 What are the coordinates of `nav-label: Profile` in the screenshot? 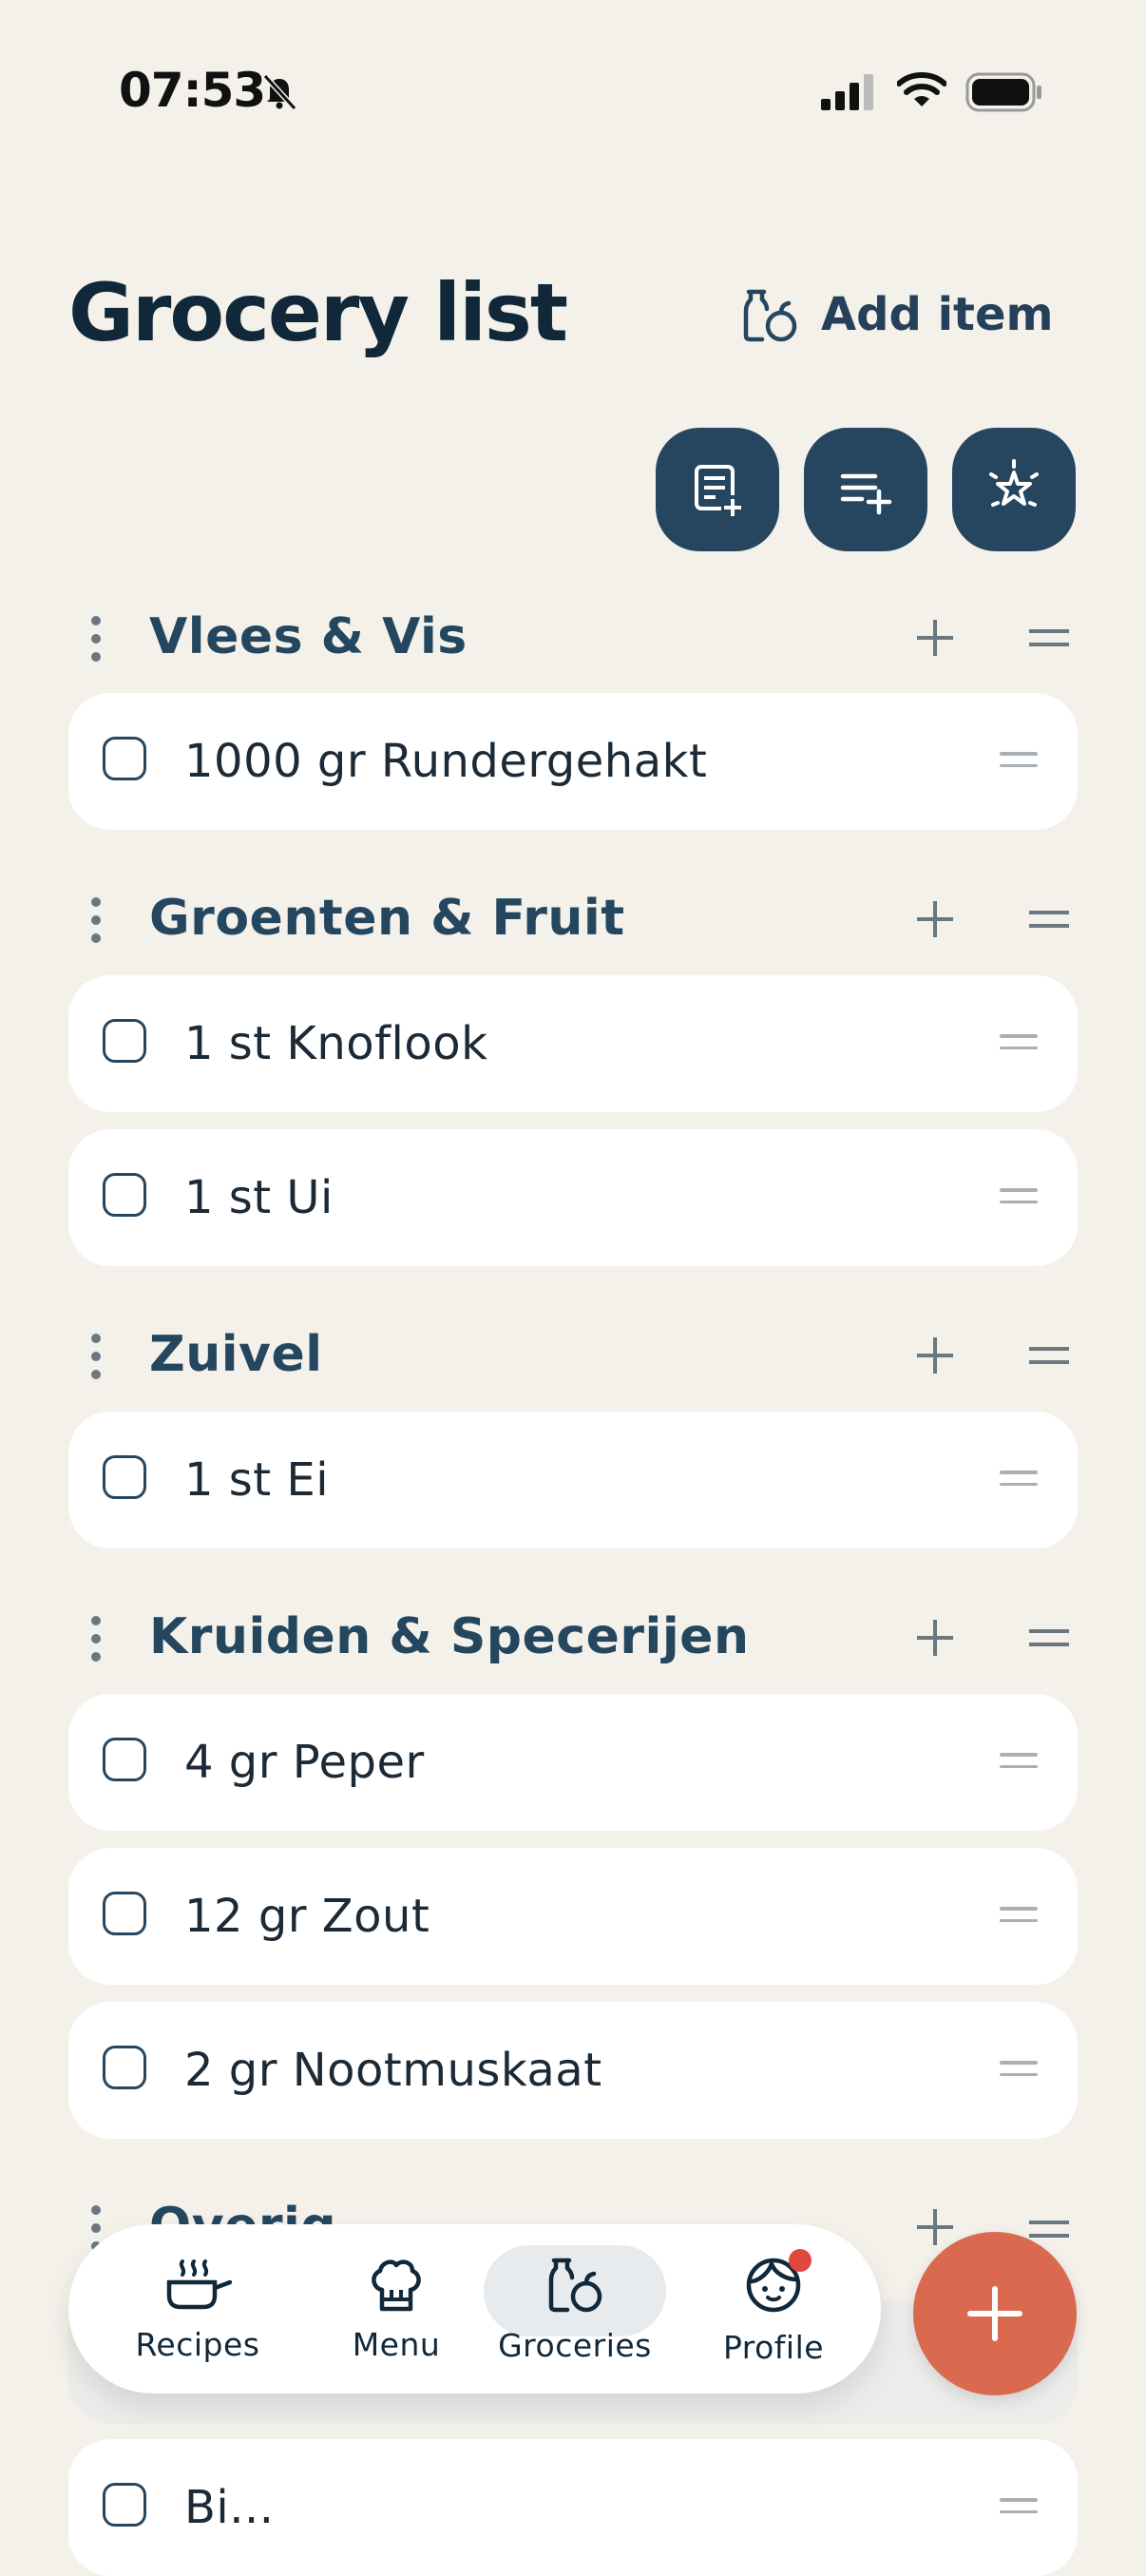 It's located at (773, 2347).